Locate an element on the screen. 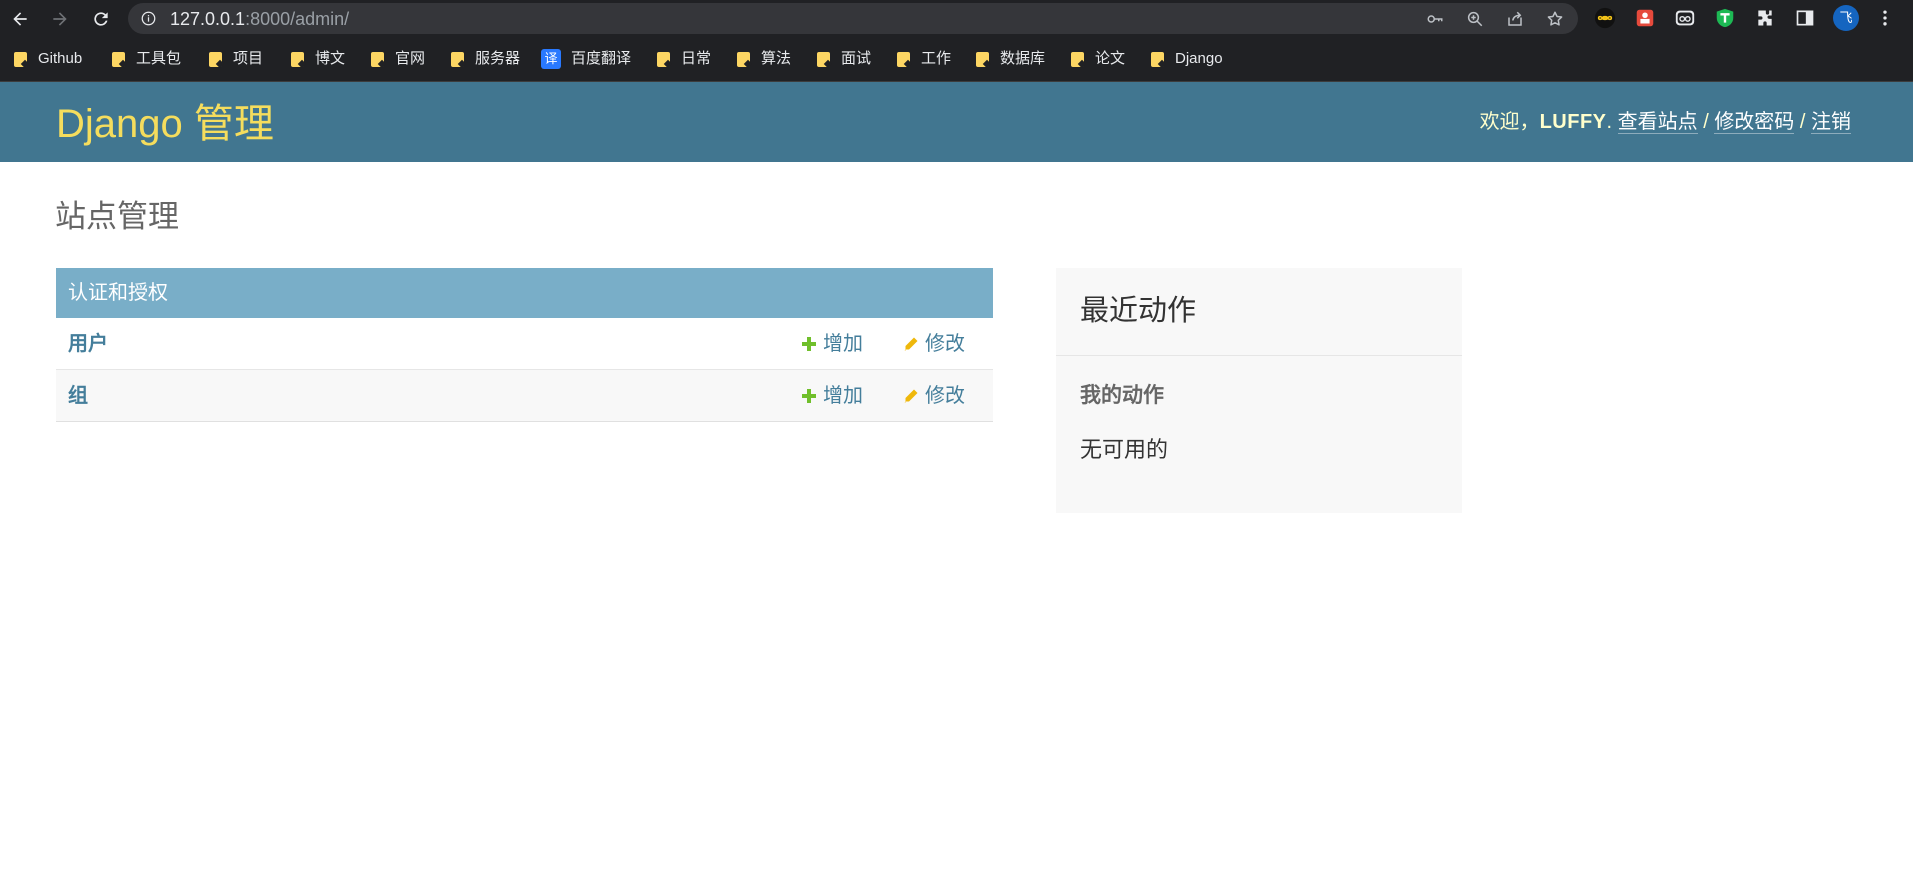 The image size is (1913, 880). change-groups-link: 修改 is located at coordinates (934, 396).